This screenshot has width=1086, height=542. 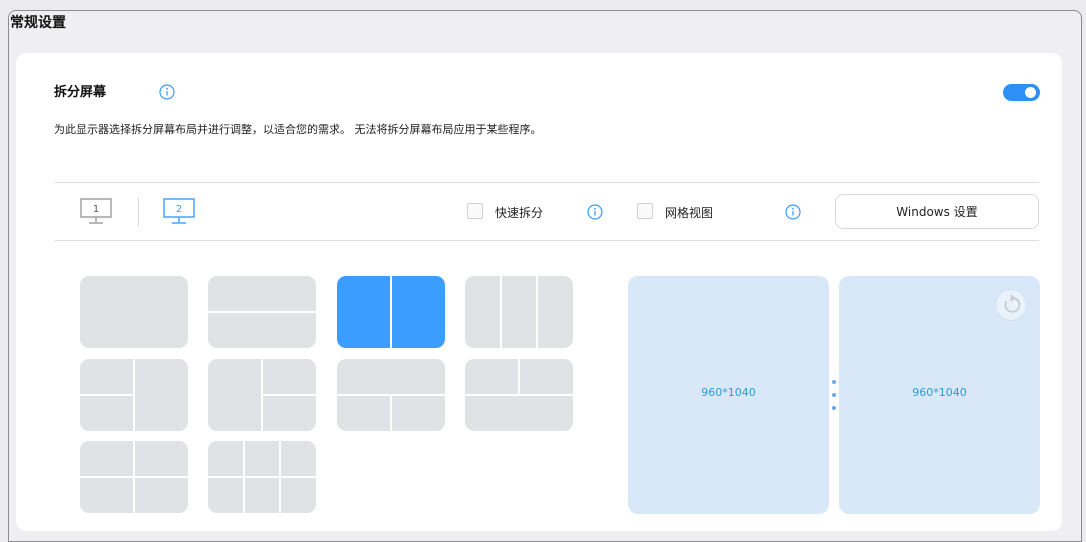 I want to click on monitor-2-label: 2, so click(x=179, y=209).